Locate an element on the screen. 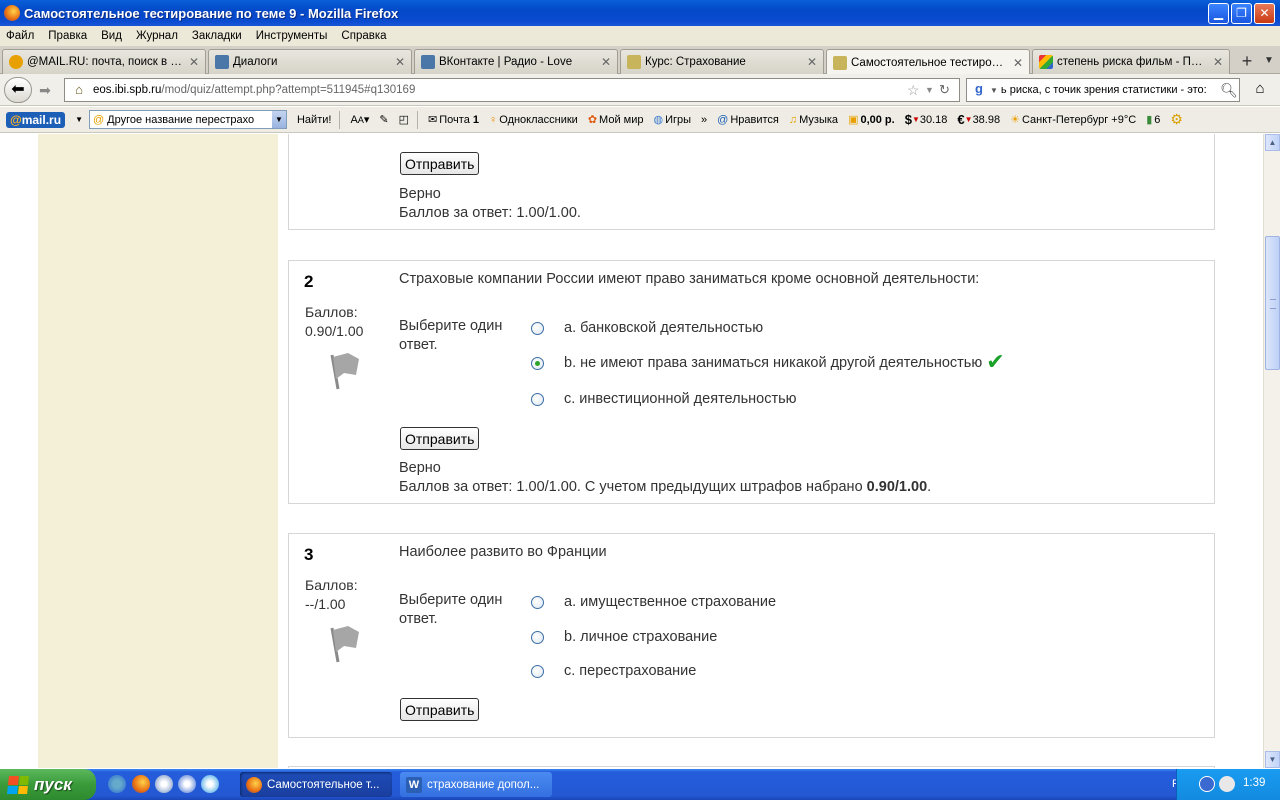  back-button: ⬅ is located at coordinates (18, 90).